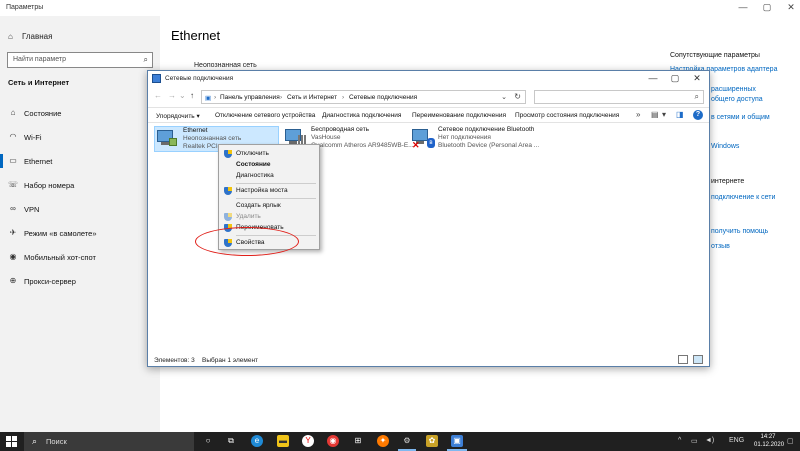 The height and width of the screenshot is (451, 800). What do you see at coordinates (737, 99) in the screenshot?
I see `sharing-options-link-2: общего доступа` at bounding box center [737, 99].